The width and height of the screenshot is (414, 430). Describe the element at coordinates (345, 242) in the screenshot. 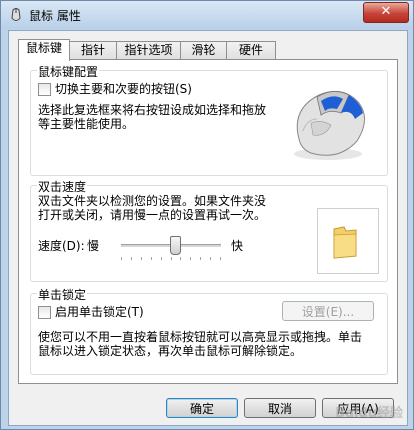

I see `folder-icon` at that location.